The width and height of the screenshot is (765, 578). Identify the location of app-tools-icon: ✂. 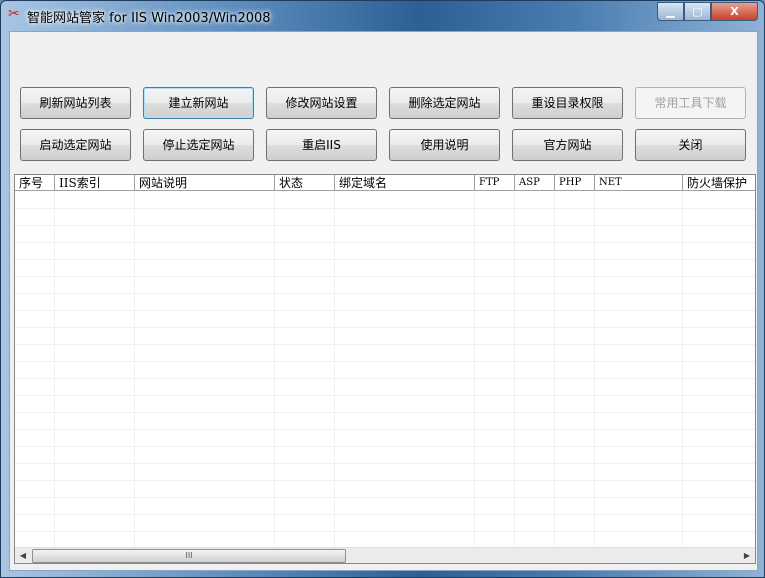
(14, 14).